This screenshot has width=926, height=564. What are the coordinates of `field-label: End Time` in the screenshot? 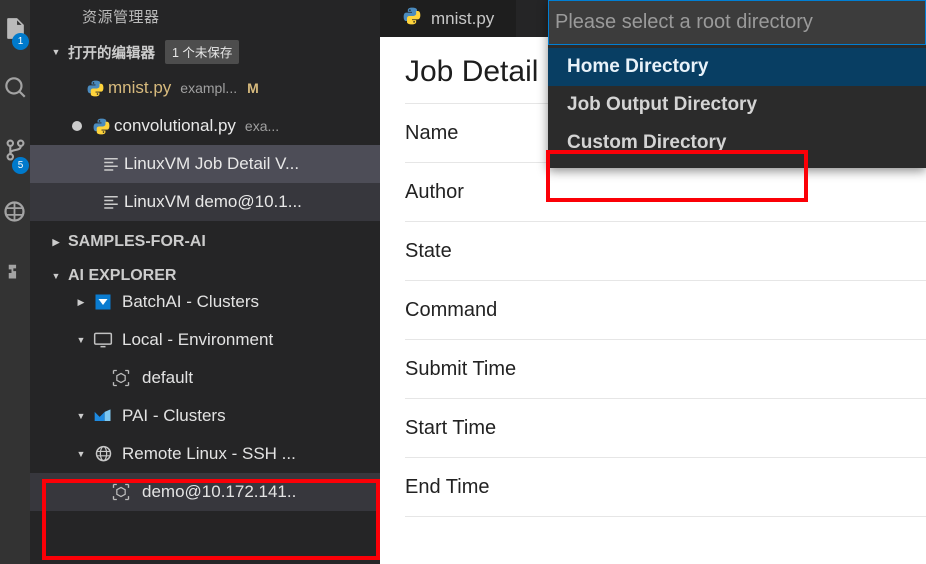 It's located at (447, 486).